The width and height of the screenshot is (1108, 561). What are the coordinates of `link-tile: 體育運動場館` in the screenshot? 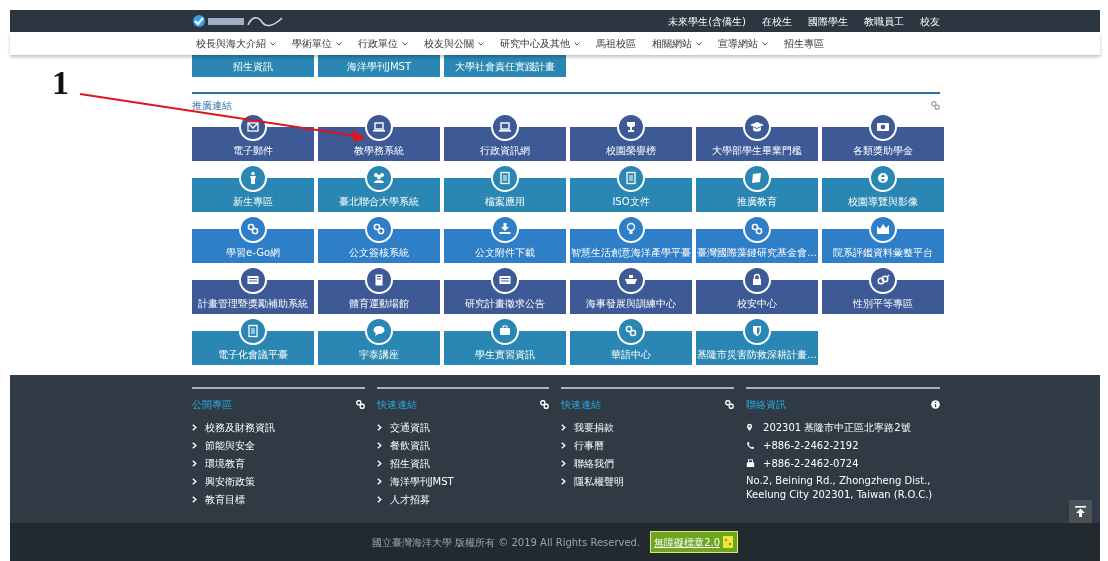 It's located at (379, 290).